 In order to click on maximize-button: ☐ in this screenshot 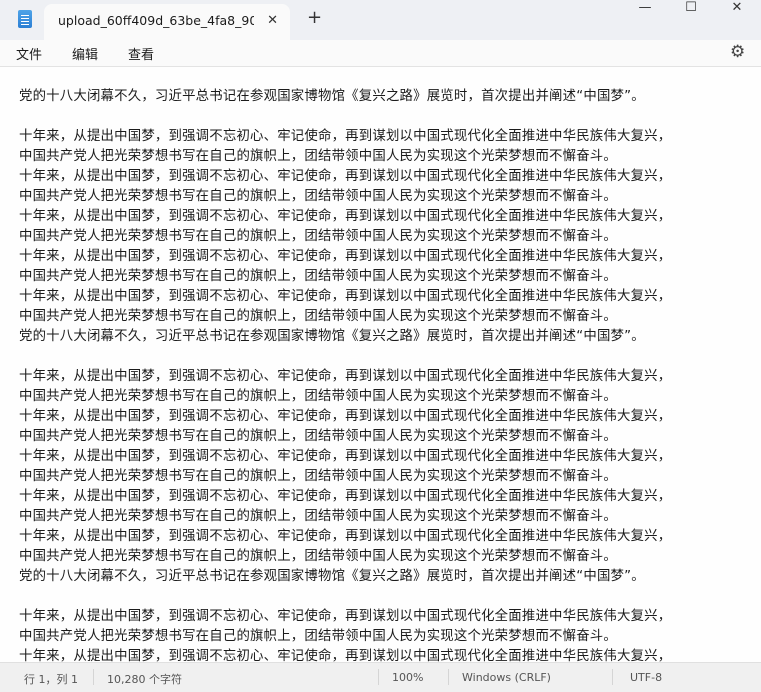, I will do `click(691, 10)`.